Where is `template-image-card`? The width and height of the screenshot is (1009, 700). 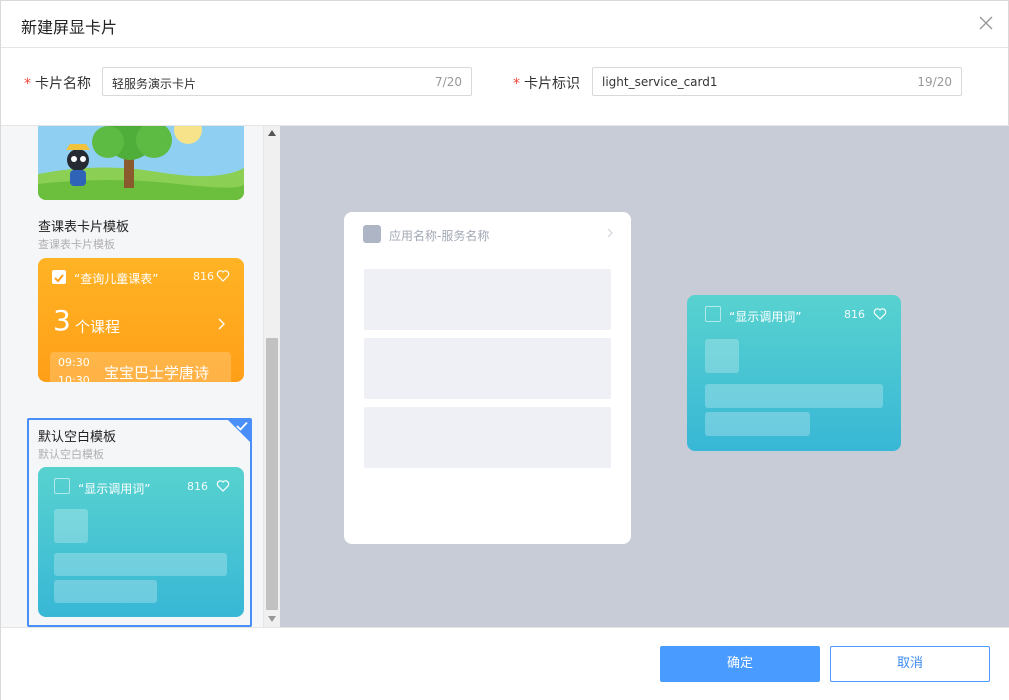
template-image-card is located at coordinates (141, 163).